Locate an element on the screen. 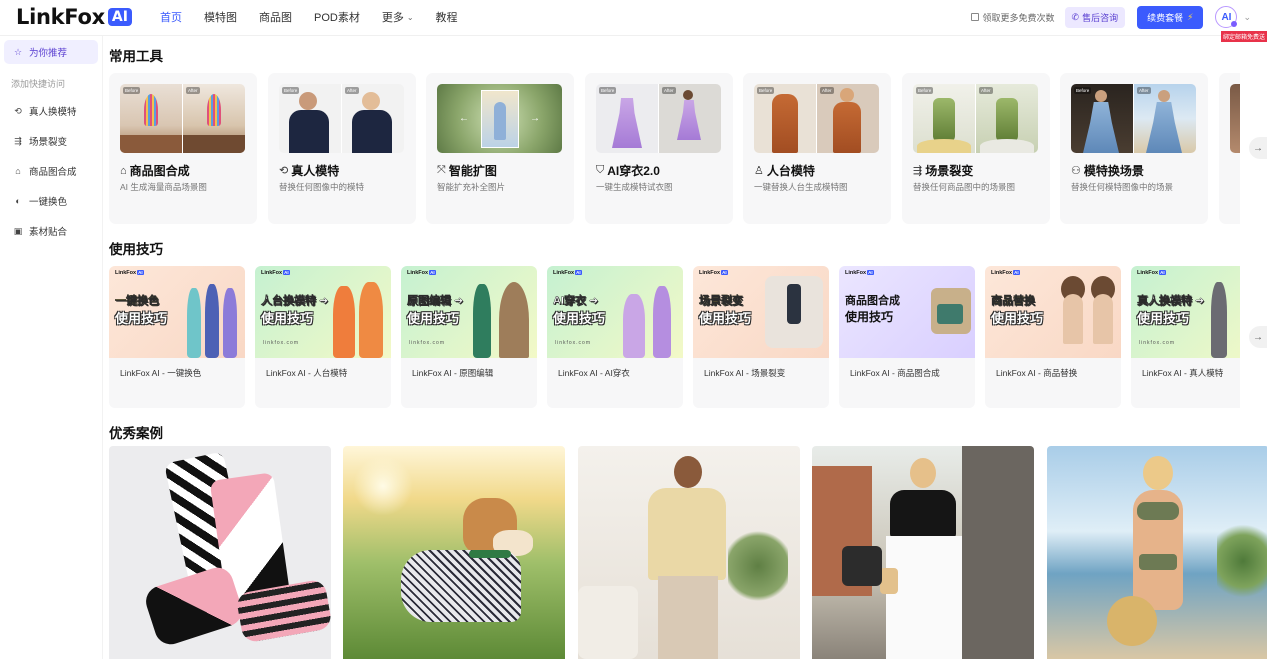 This screenshot has width=1267, height=659. shirt-icon: ⛉ is located at coordinates (600, 170).